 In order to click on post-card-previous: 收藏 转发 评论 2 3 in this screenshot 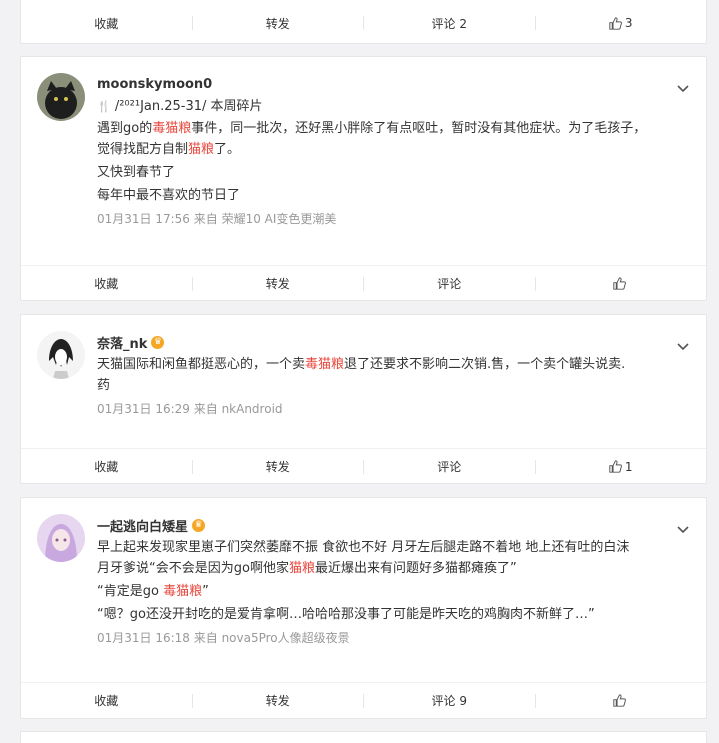, I will do `click(363, 22)`.